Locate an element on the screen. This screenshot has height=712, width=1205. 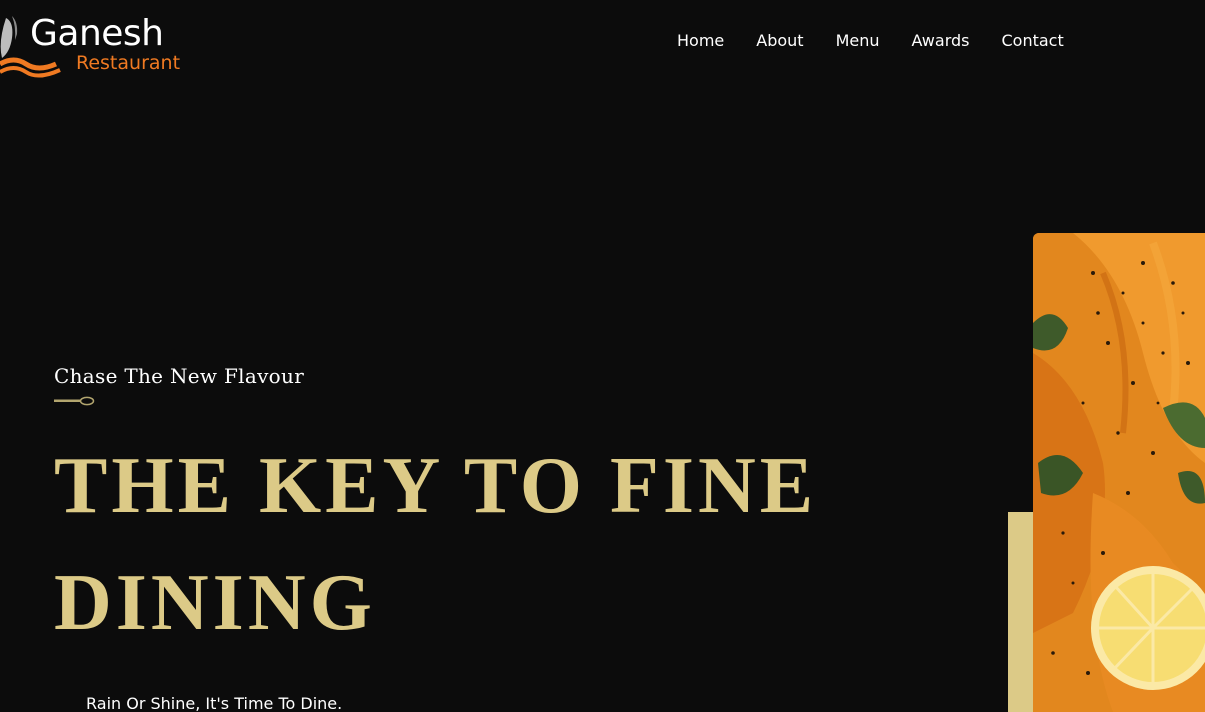
nav-awards: Awards is located at coordinates (941, 41).